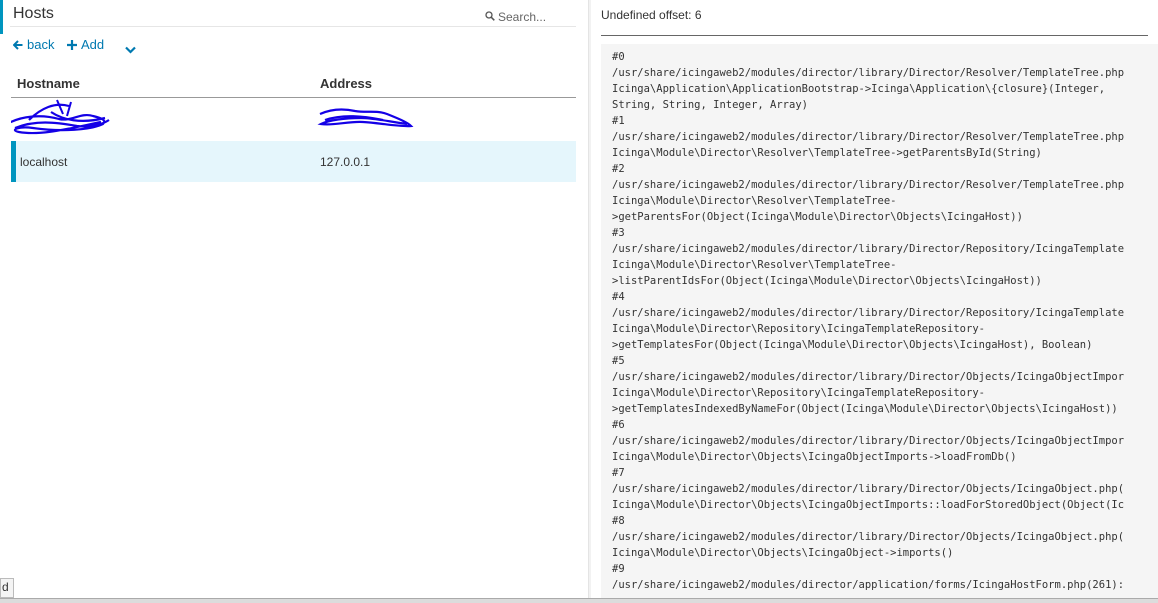 This screenshot has height=603, width=1158. What do you see at coordinates (345, 162) in the screenshot?
I see `address-cell: 127.0.0.1` at bounding box center [345, 162].